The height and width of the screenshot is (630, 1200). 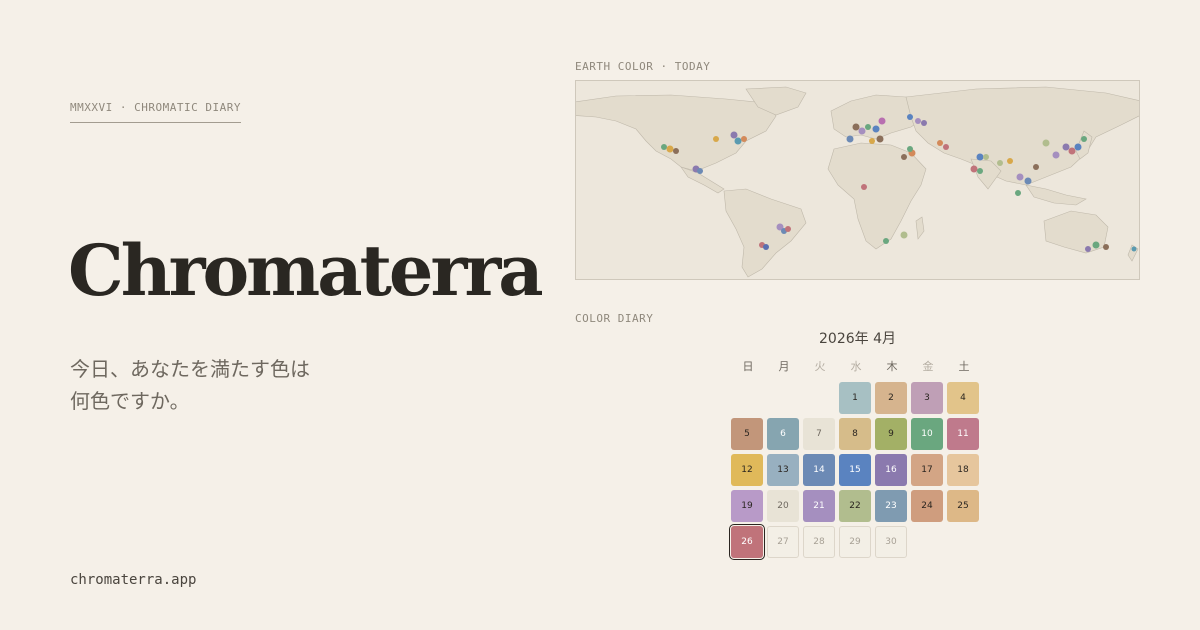 What do you see at coordinates (963, 398) in the screenshot?
I see `calendar-day: 4` at bounding box center [963, 398].